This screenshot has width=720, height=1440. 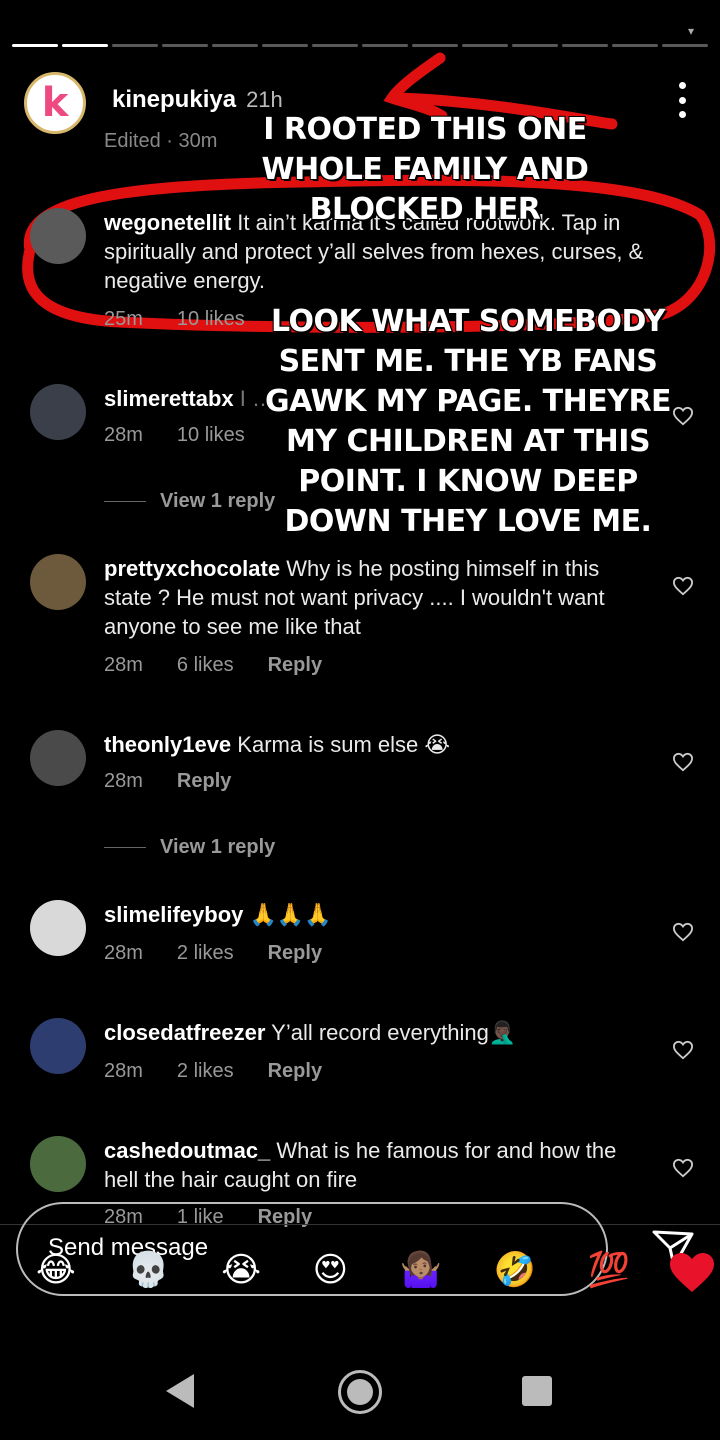 What do you see at coordinates (174, 319) in the screenshot?
I see `comment-meta: 25m 10 likes` at bounding box center [174, 319].